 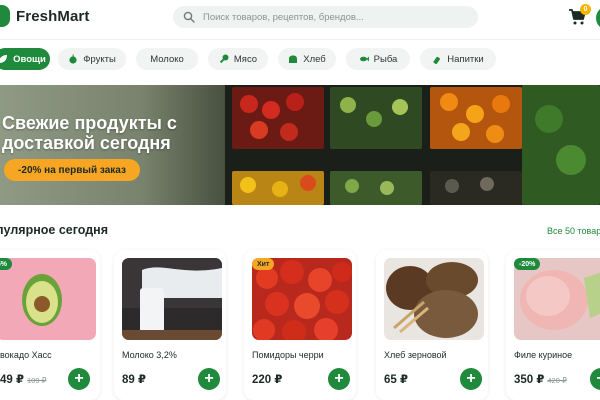 What do you see at coordinates (364, 59) in the screenshot?
I see `fish-icon` at bounding box center [364, 59].